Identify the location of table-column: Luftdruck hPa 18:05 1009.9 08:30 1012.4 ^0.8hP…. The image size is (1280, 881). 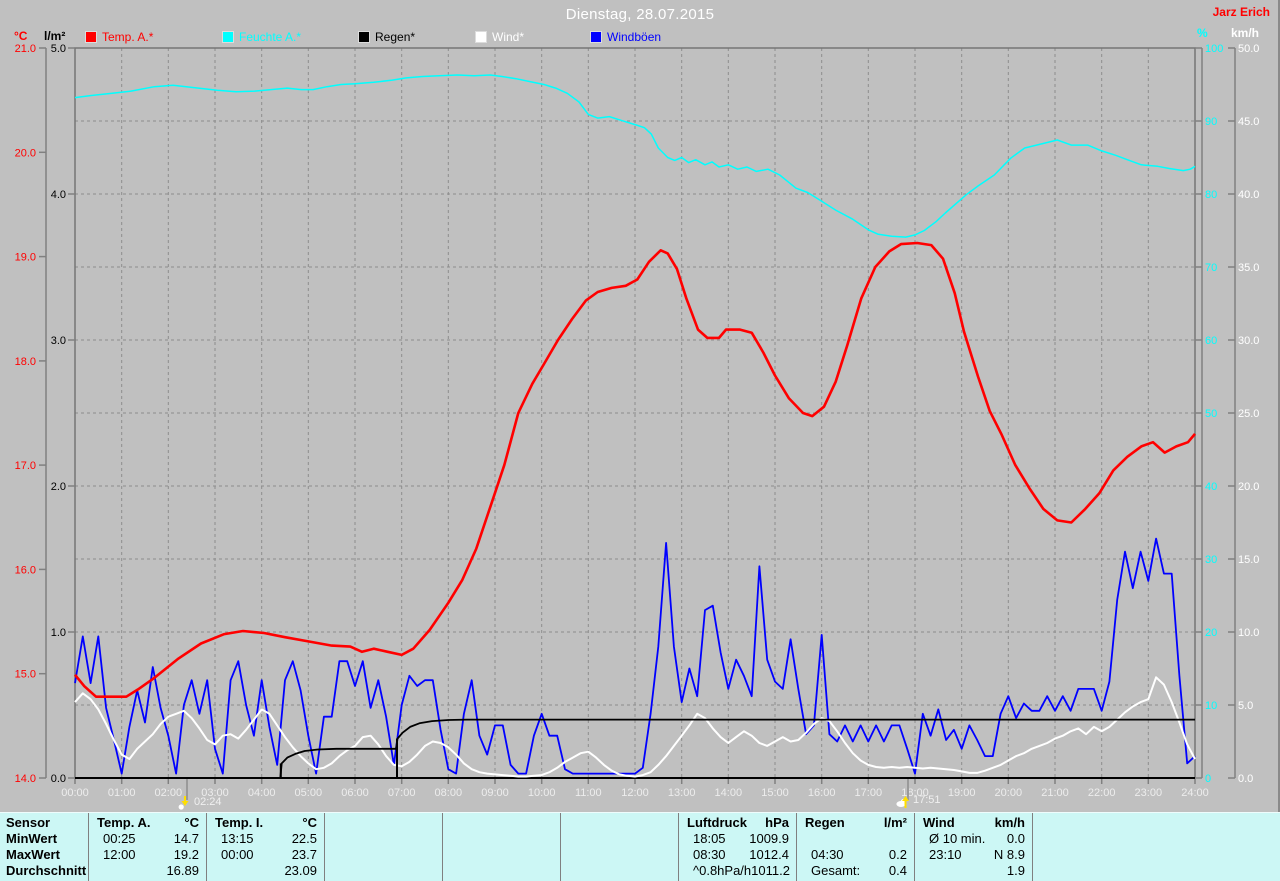
(737, 847).